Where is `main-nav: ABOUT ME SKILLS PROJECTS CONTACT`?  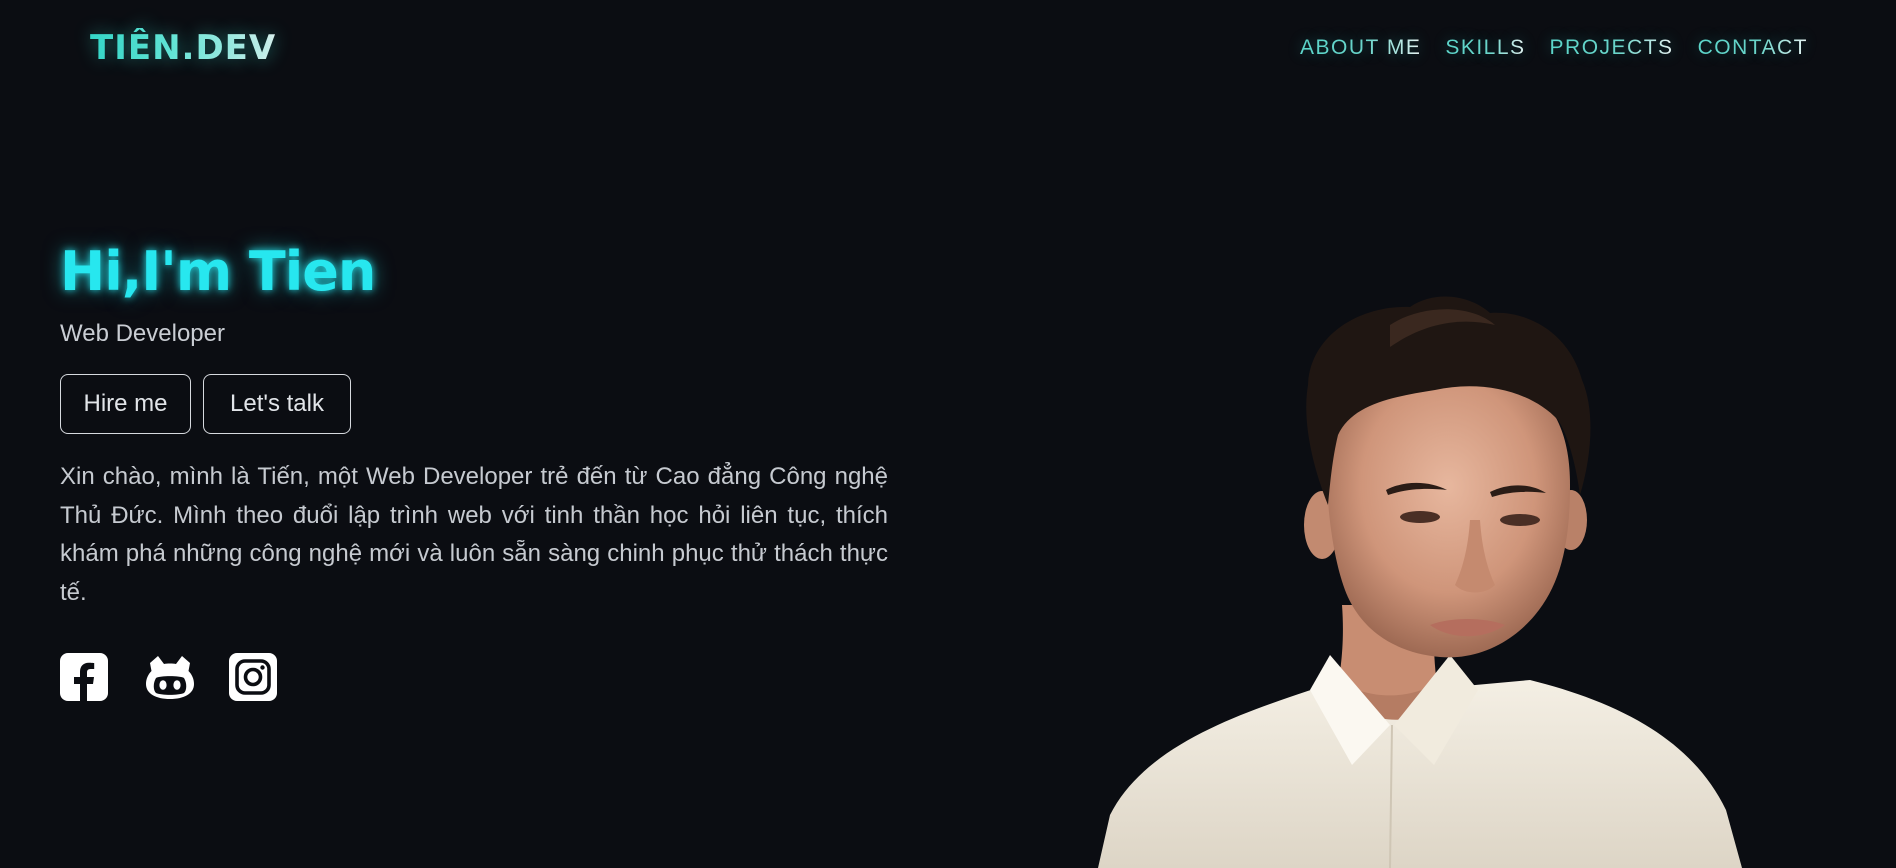
main-nav: ABOUT ME SKILLS PROJECTS CONTACT is located at coordinates (1554, 48).